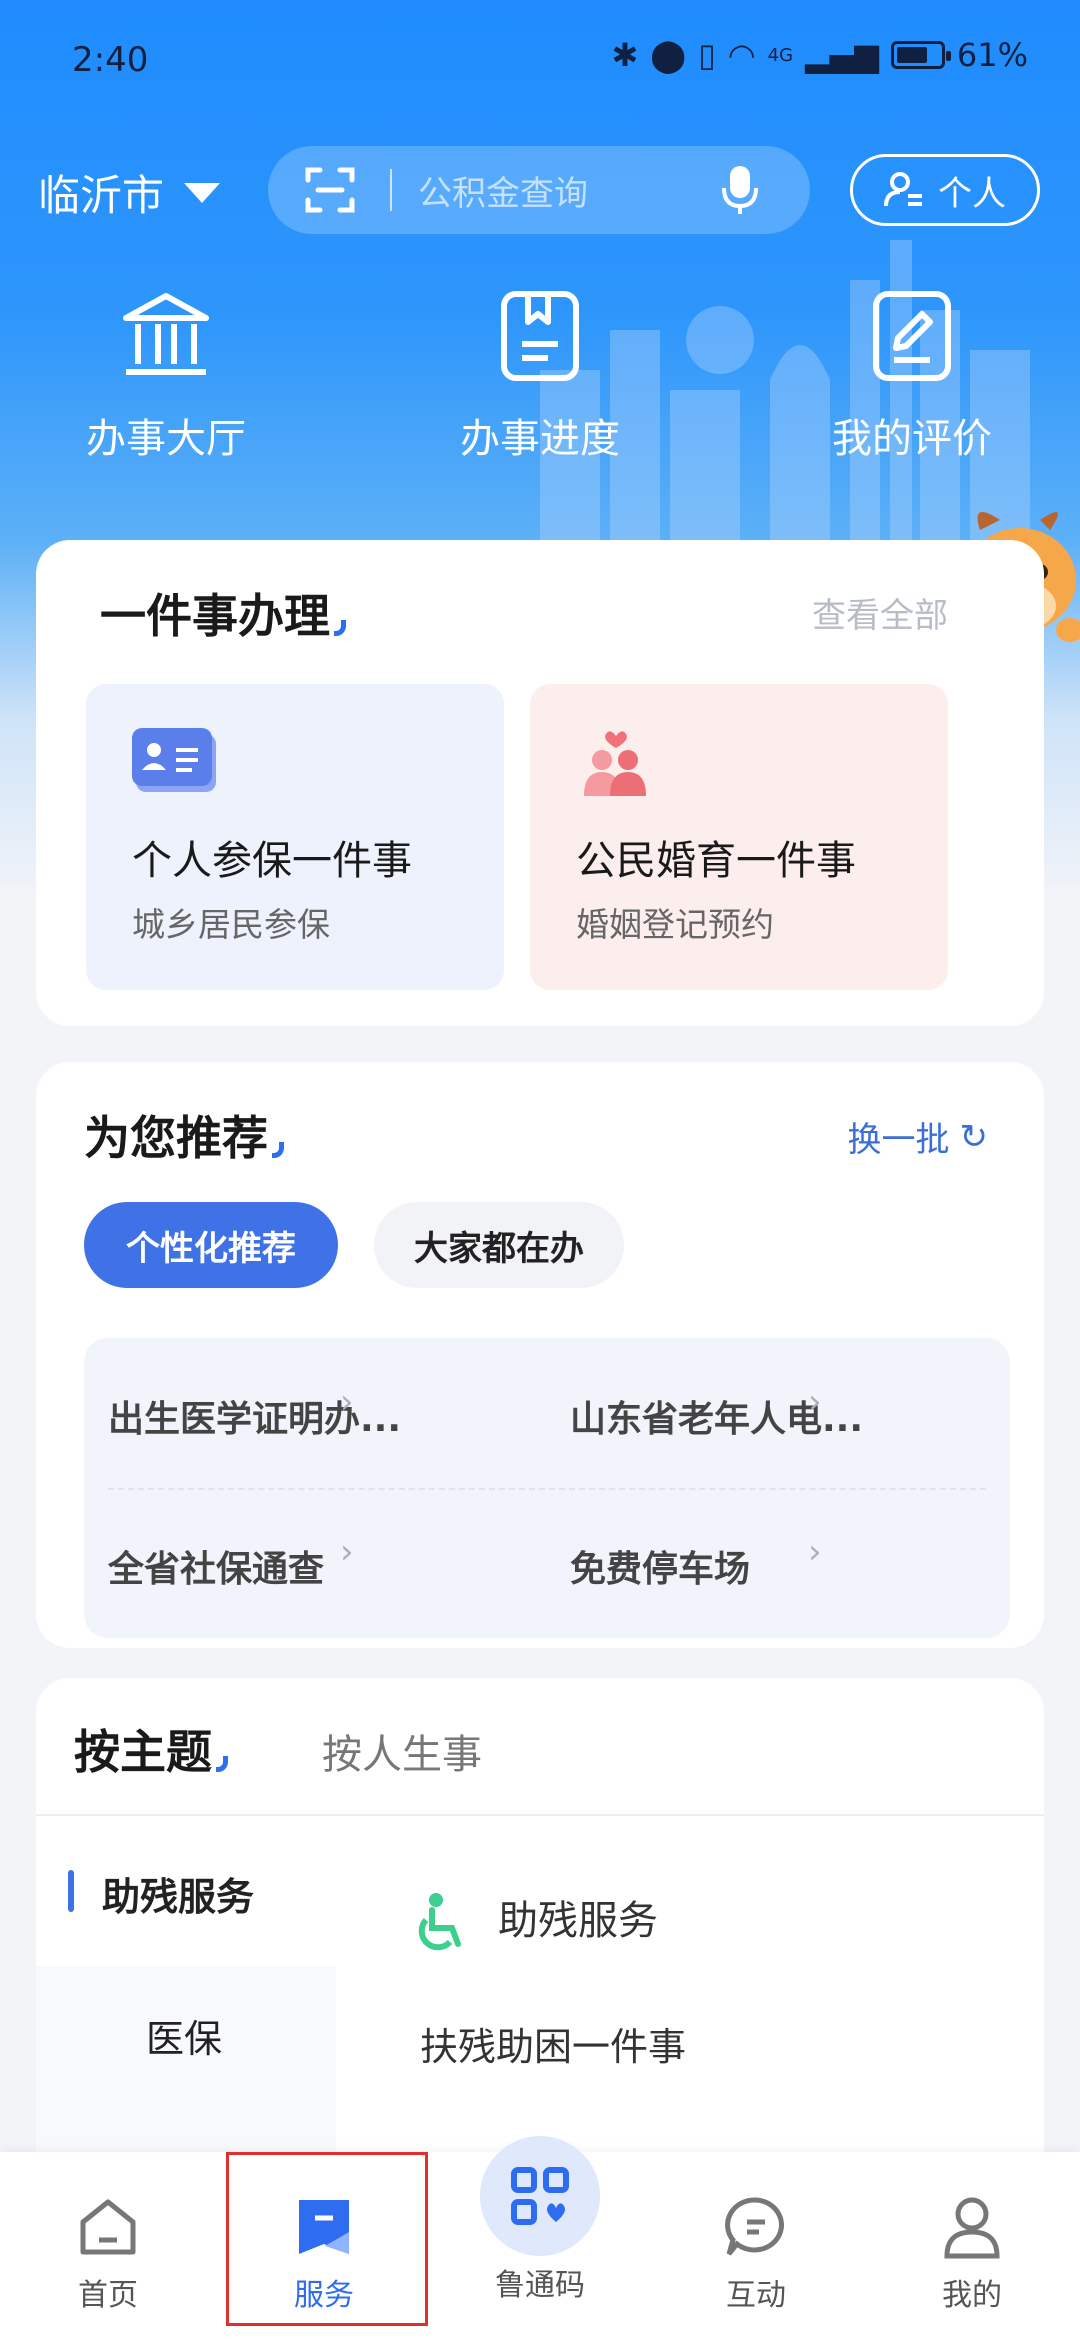  What do you see at coordinates (741, 55) in the screenshot?
I see `wifi-icon: ◠` at bounding box center [741, 55].